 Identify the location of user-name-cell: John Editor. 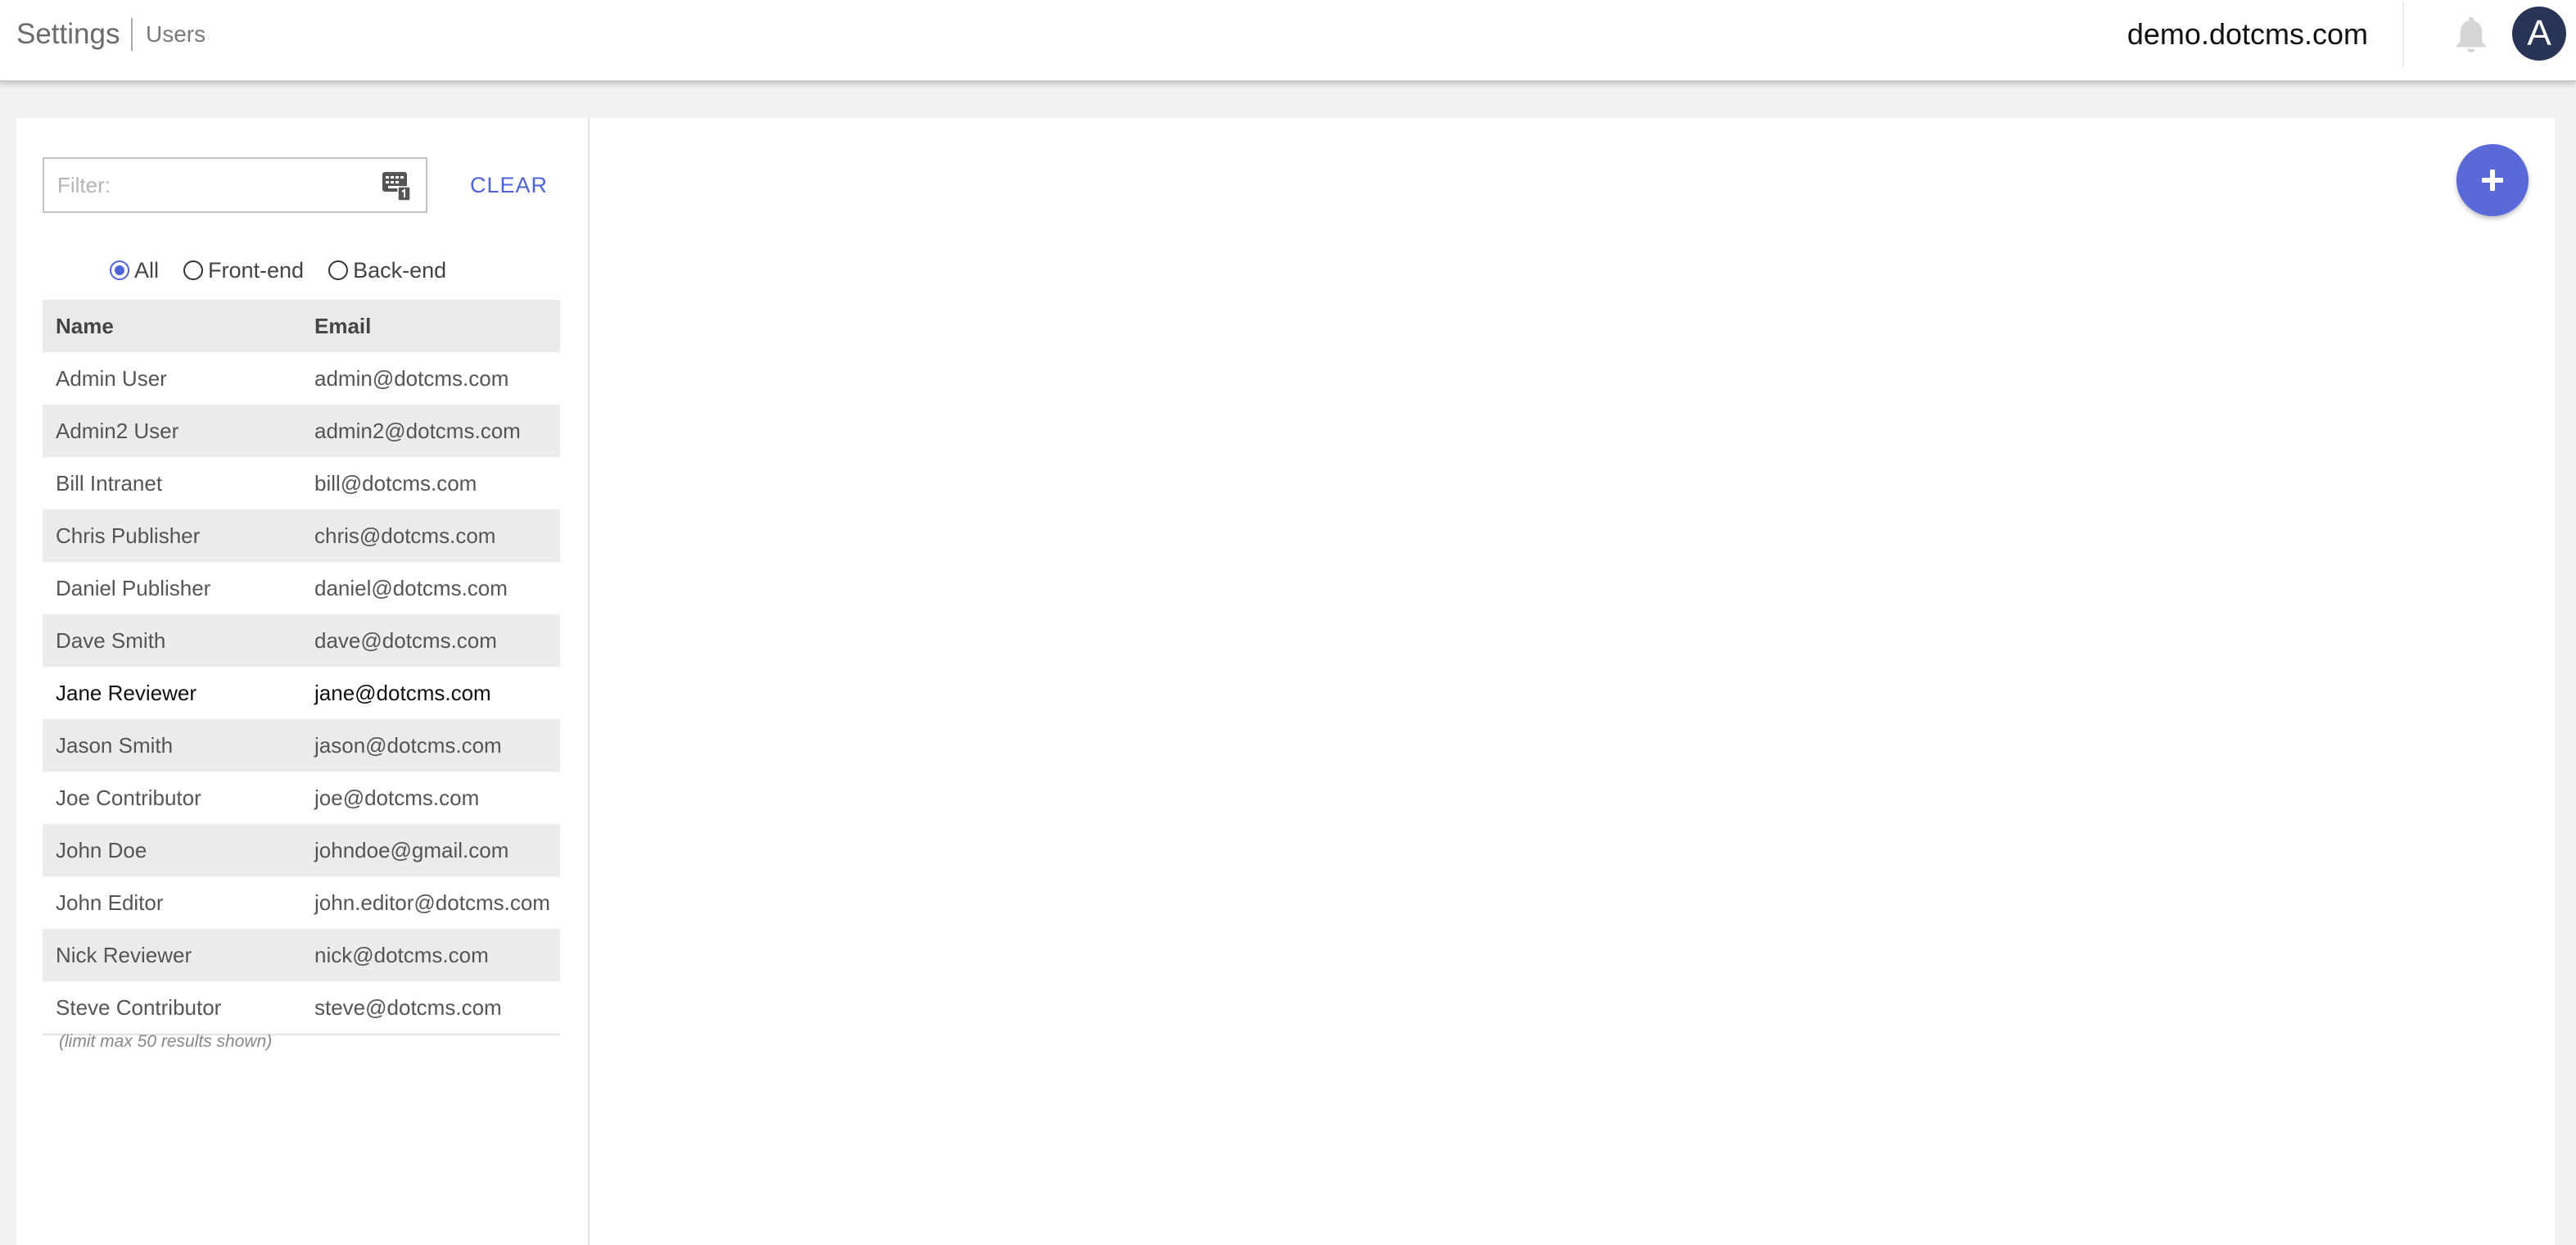
(172, 903).